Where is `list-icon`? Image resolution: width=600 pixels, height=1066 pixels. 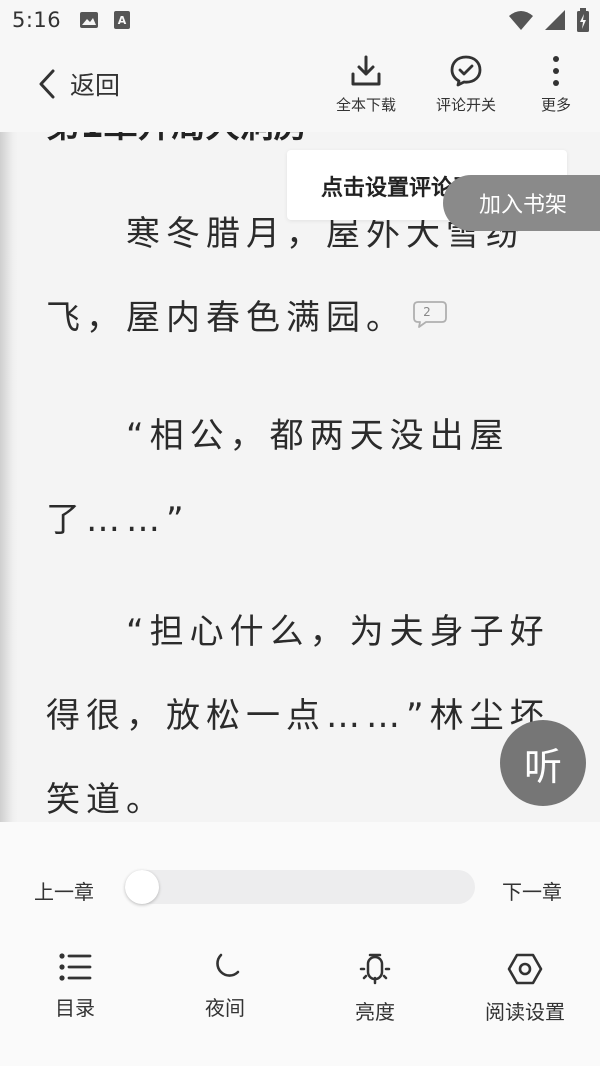 list-icon is located at coordinates (75, 967).